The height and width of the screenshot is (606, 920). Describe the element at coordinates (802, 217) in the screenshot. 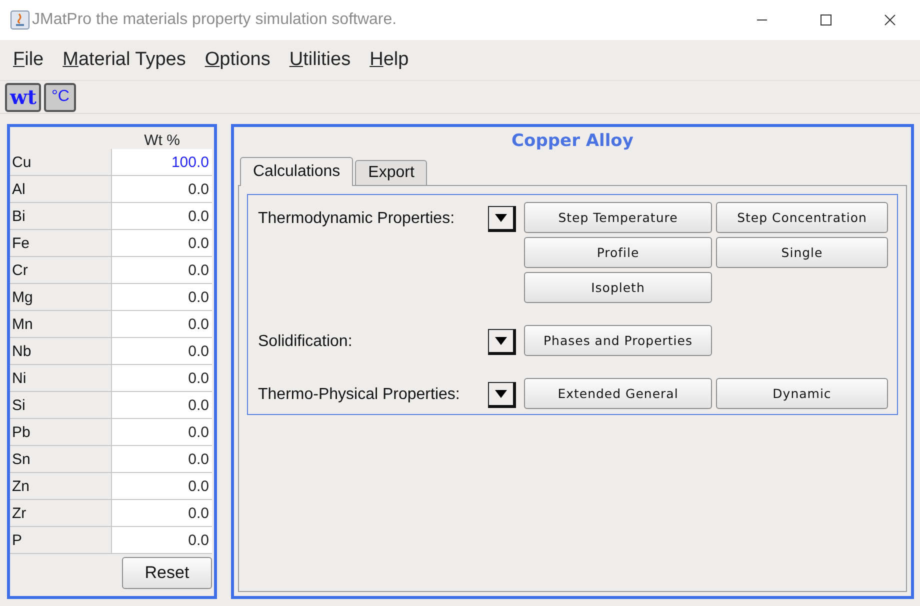

I see `calc-button: Step Concentration` at that location.